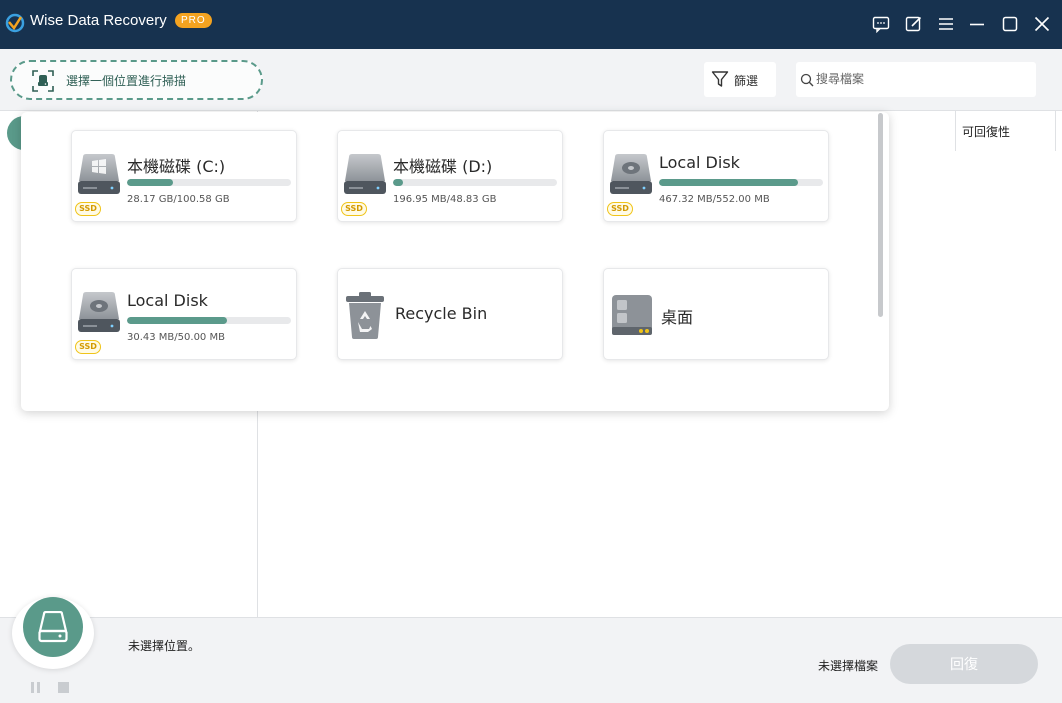 The height and width of the screenshot is (703, 1062). What do you see at coordinates (365, 316) in the screenshot?
I see `recycle-bin-icon` at bounding box center [365, 316].